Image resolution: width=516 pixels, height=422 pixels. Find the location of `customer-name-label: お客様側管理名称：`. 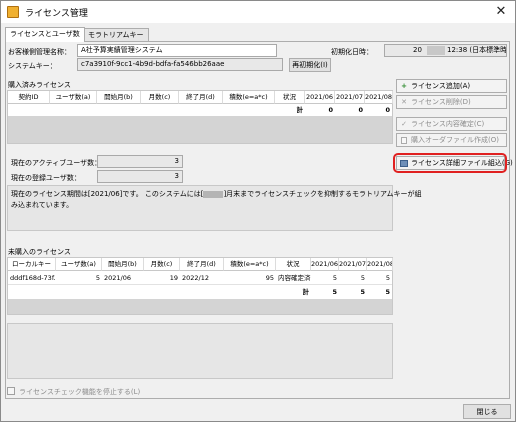

customer-name-label: お客様側管理名称： is located at coordinates (39, 52).